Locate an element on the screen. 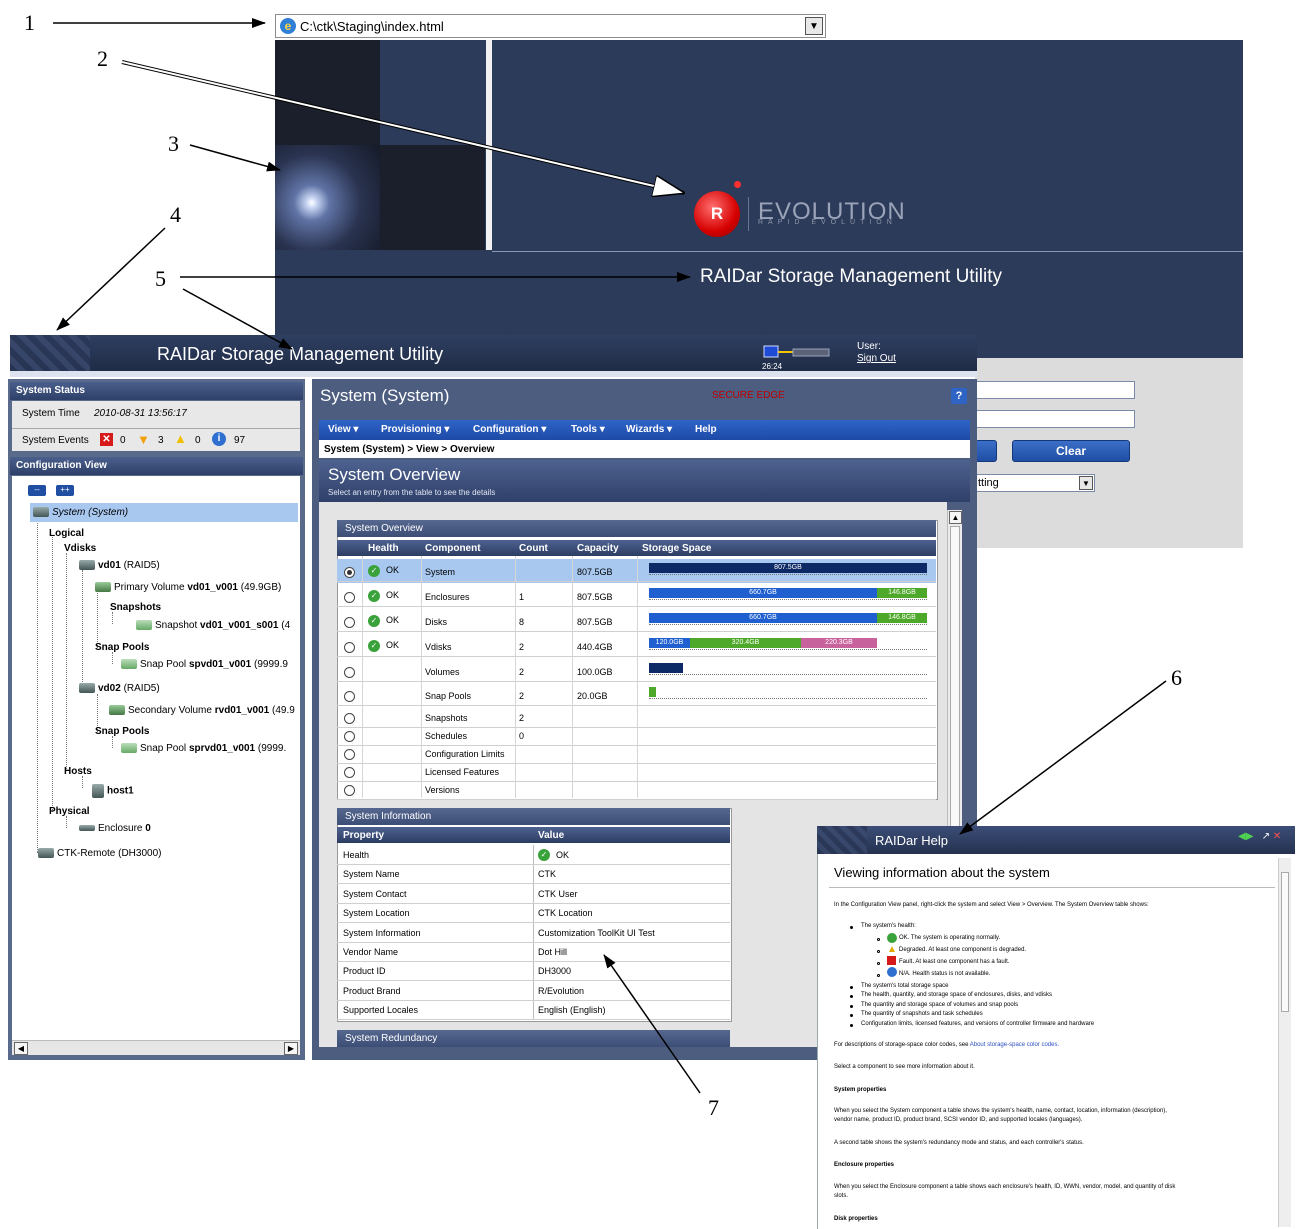  help-vertical-scrollbar is located at coordinates (1284, 1042).